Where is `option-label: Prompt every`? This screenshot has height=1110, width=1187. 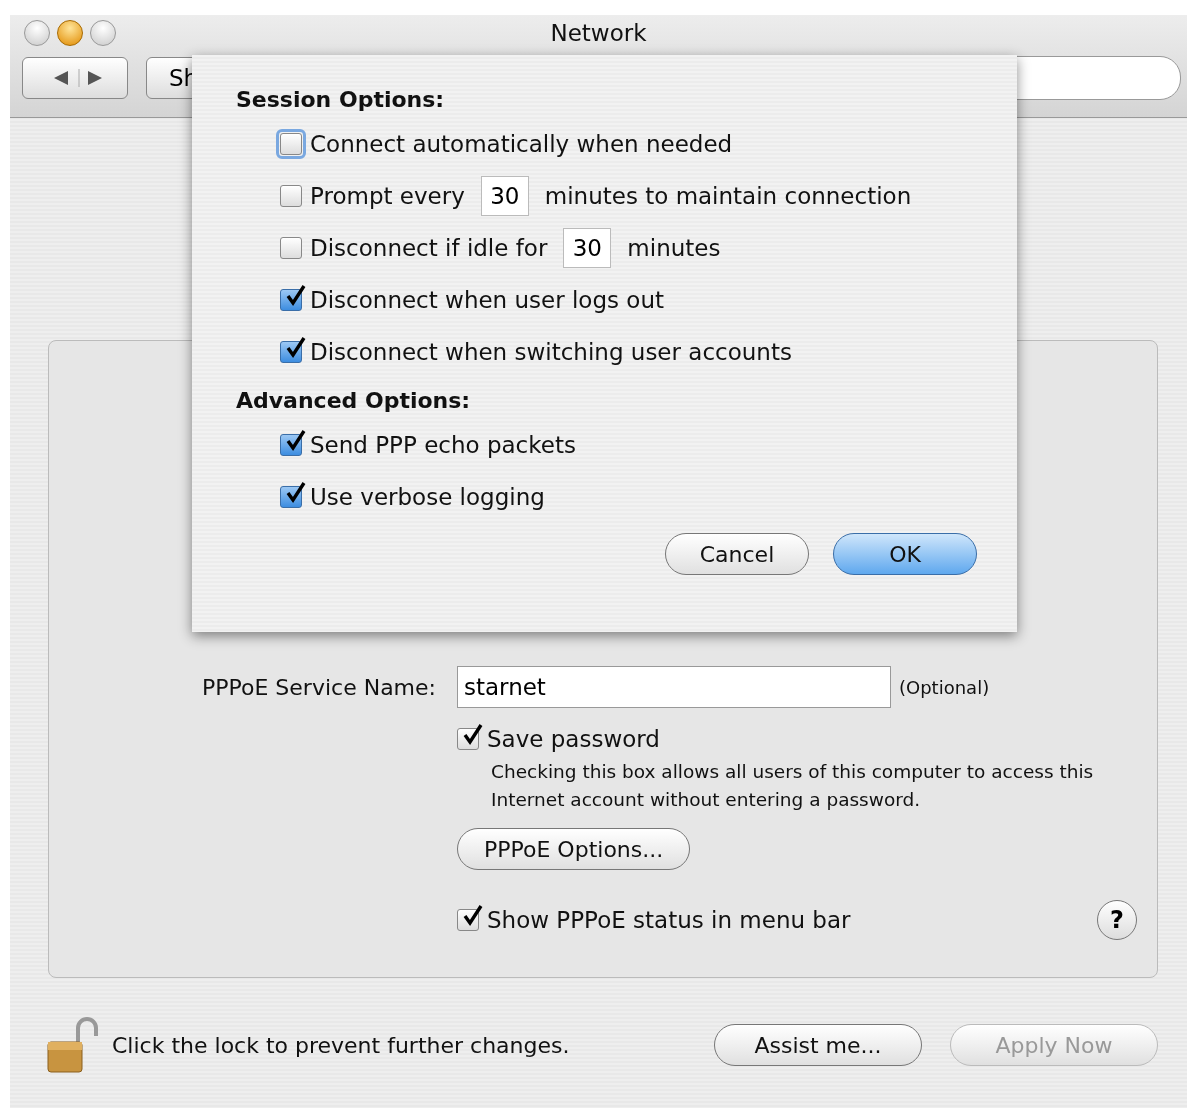 option-label: Prompt every is located at coordinates (387, 196).